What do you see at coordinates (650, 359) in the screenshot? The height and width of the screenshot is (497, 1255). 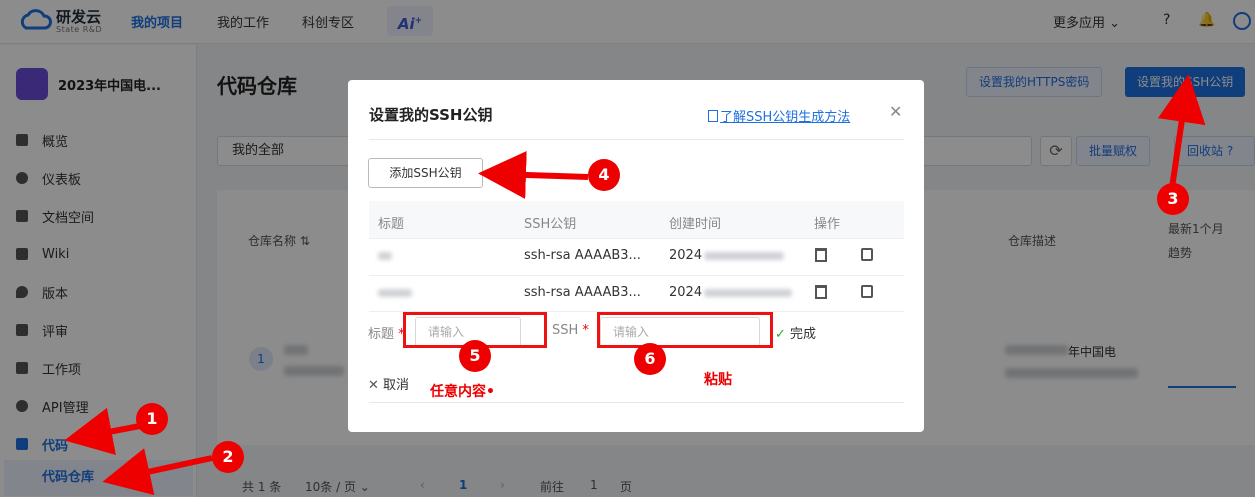 I see `annotation-badge-6: 6` at bounding box center [650, 359].